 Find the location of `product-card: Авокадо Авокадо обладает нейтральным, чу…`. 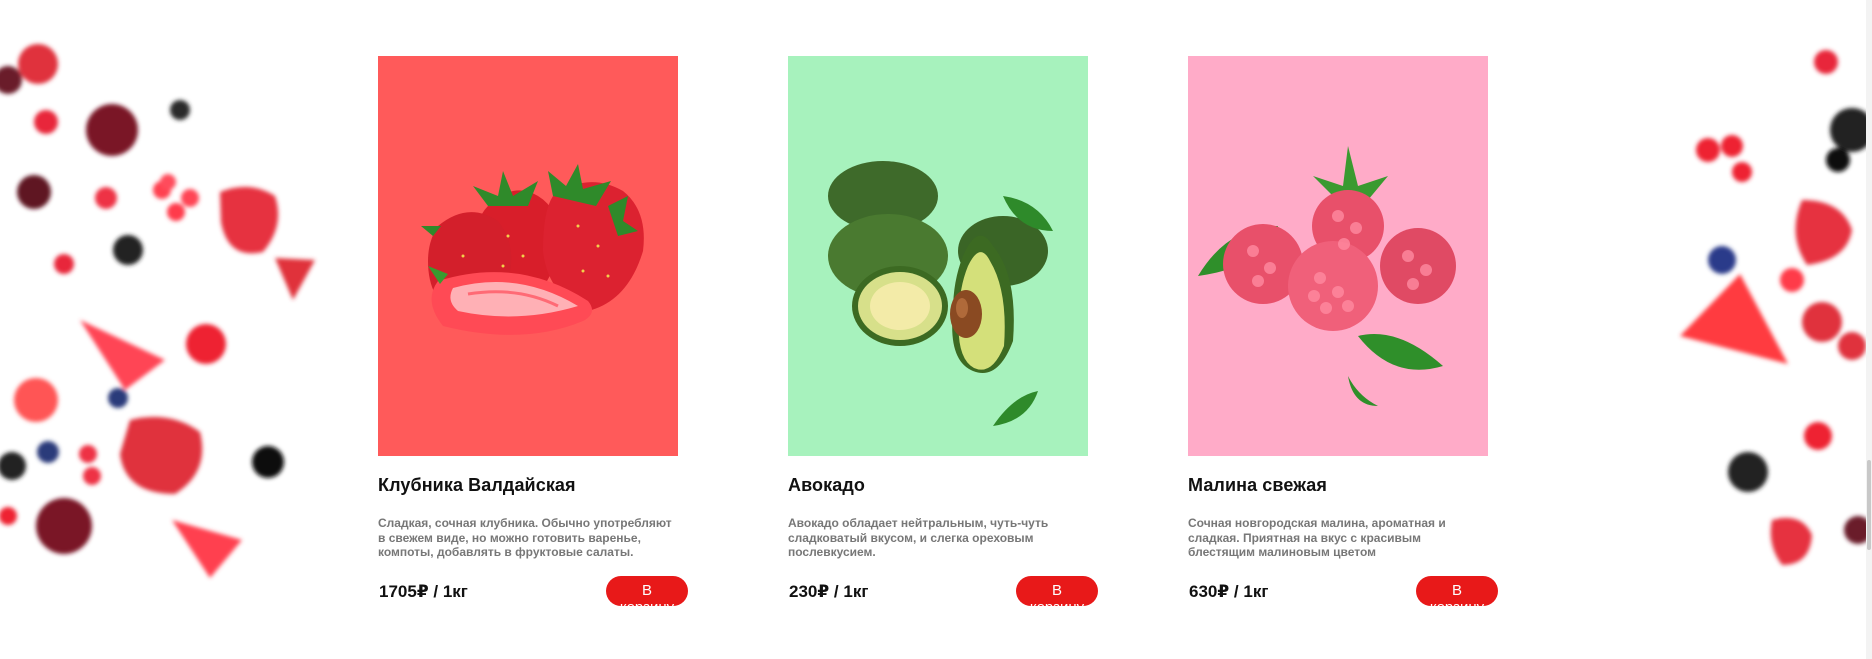

product-card: Авокадо Авокадо обладает нейтральным, чу… is located at coordinates (943, 336).